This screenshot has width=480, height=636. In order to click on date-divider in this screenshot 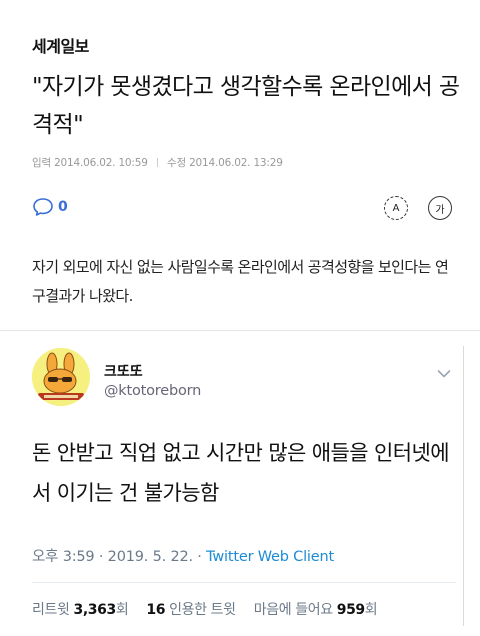, I will do `click(157, 162)`.